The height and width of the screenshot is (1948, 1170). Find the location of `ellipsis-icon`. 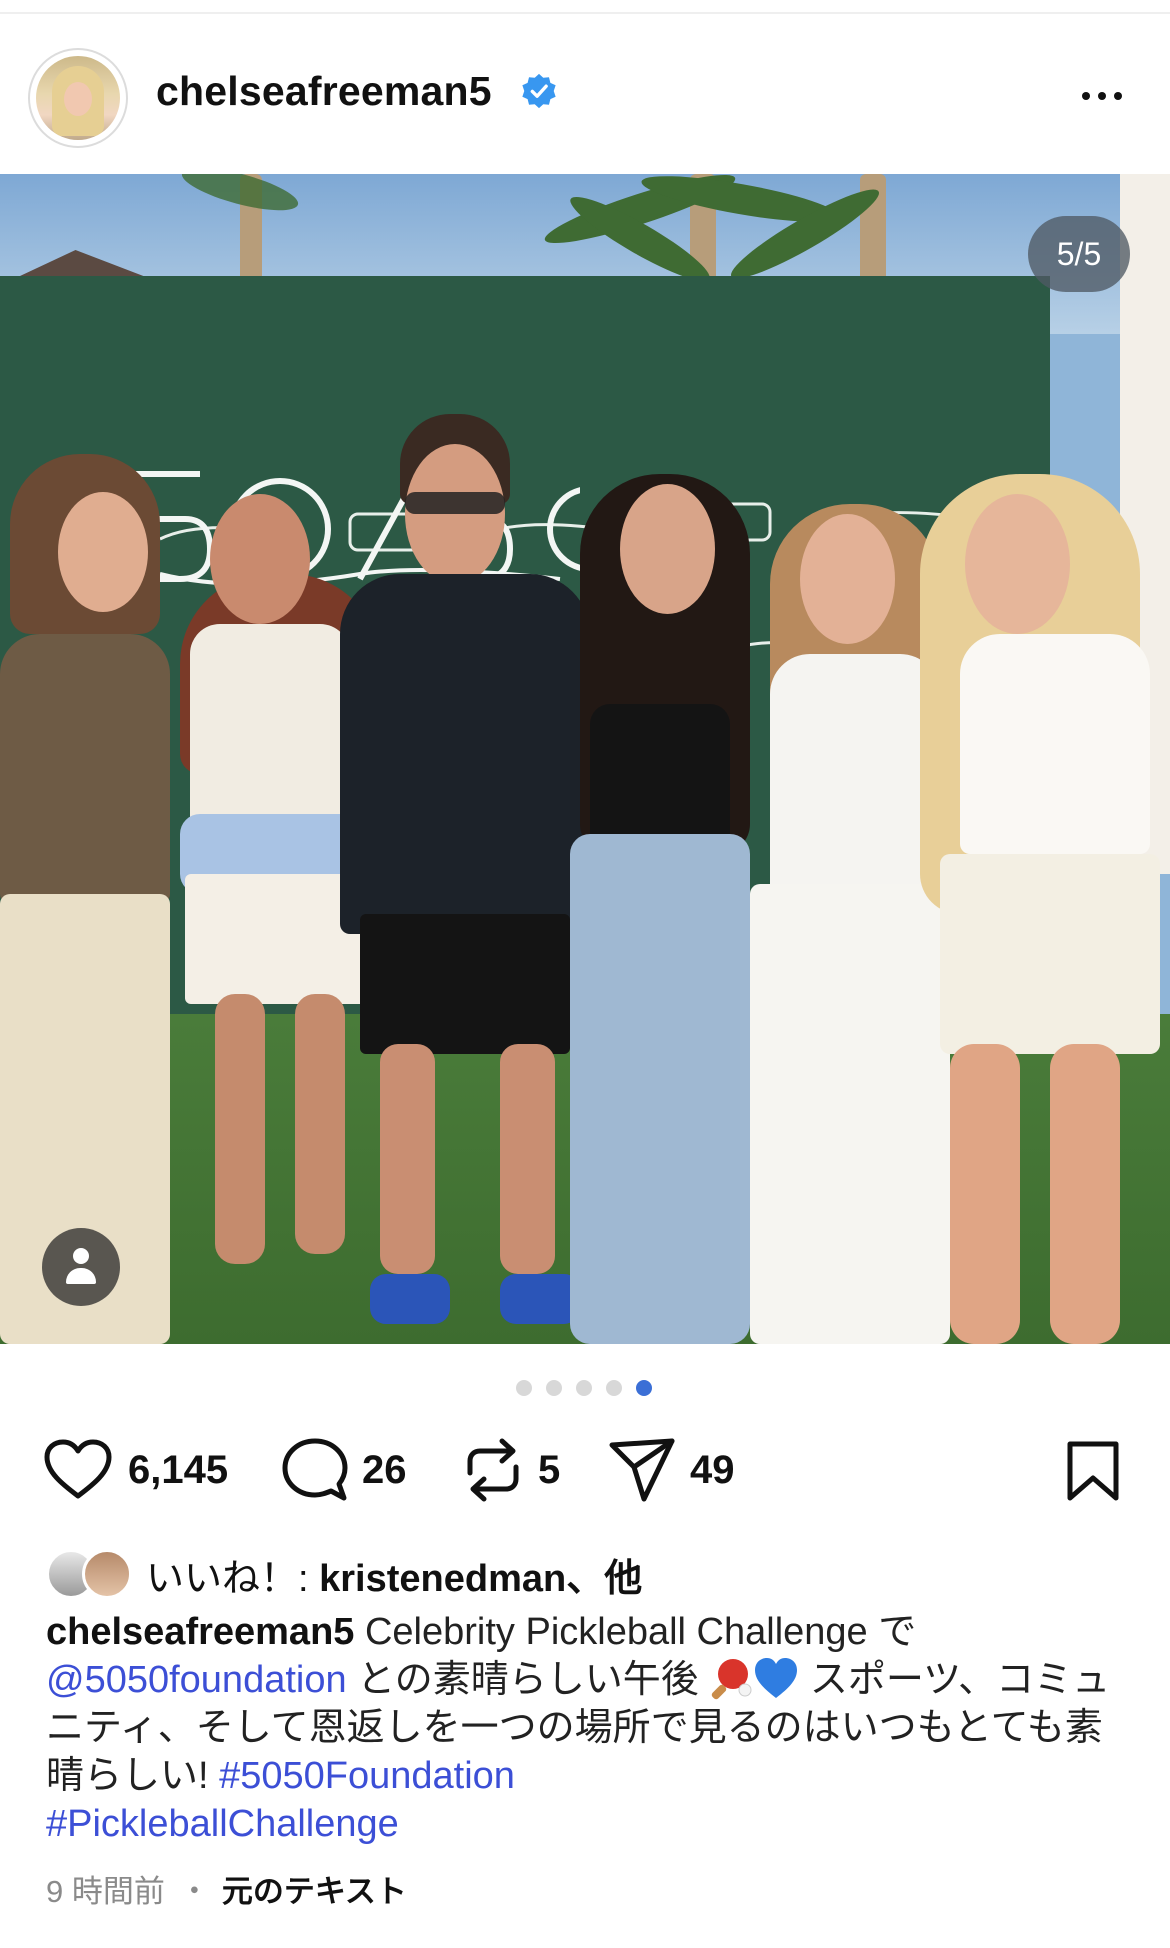

ellipsis-icon is located at coordinates (1086, 96).